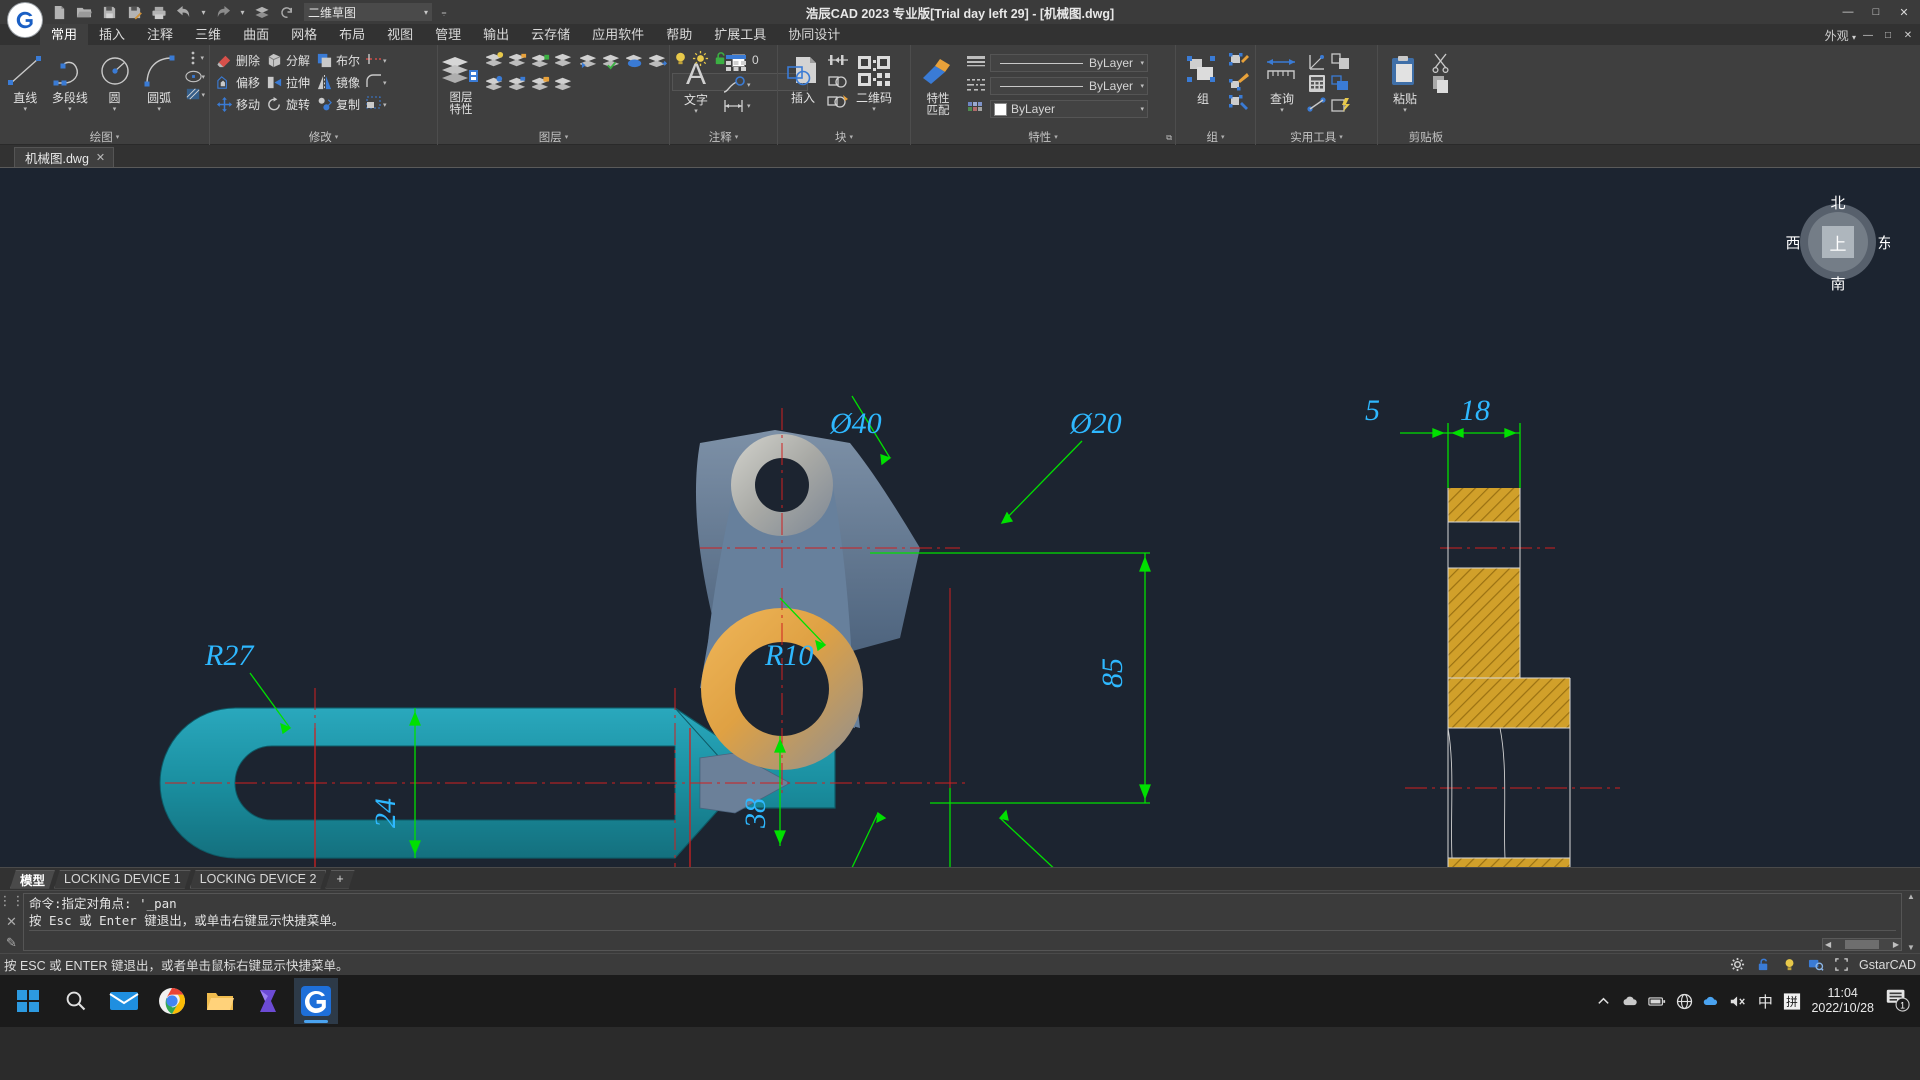  I want to click on restore-icon, so click(287, 12).